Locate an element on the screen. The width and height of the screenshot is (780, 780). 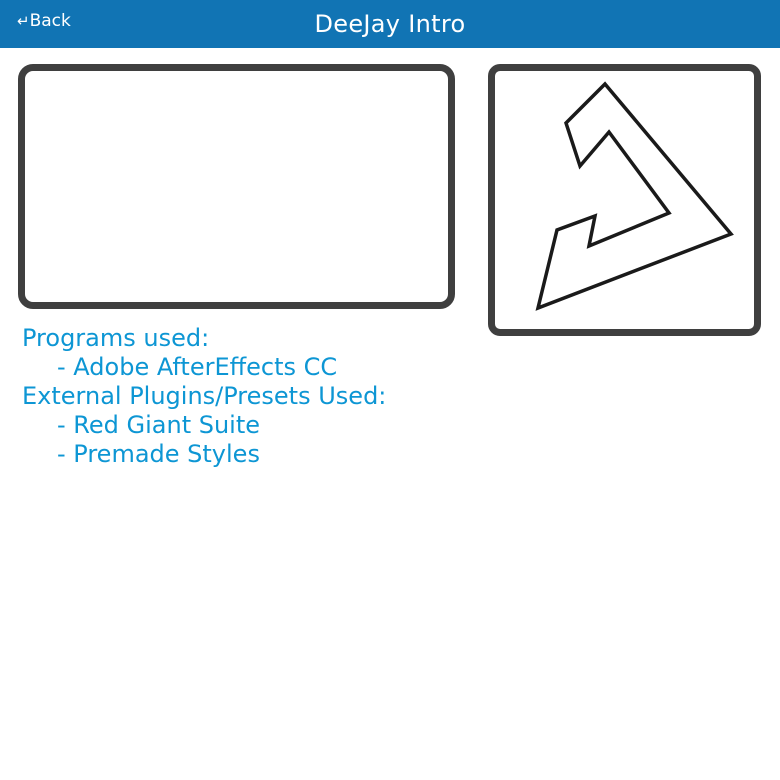
header-bar: ↵Back DeeJay Intro is located at coordinates (390, 24).